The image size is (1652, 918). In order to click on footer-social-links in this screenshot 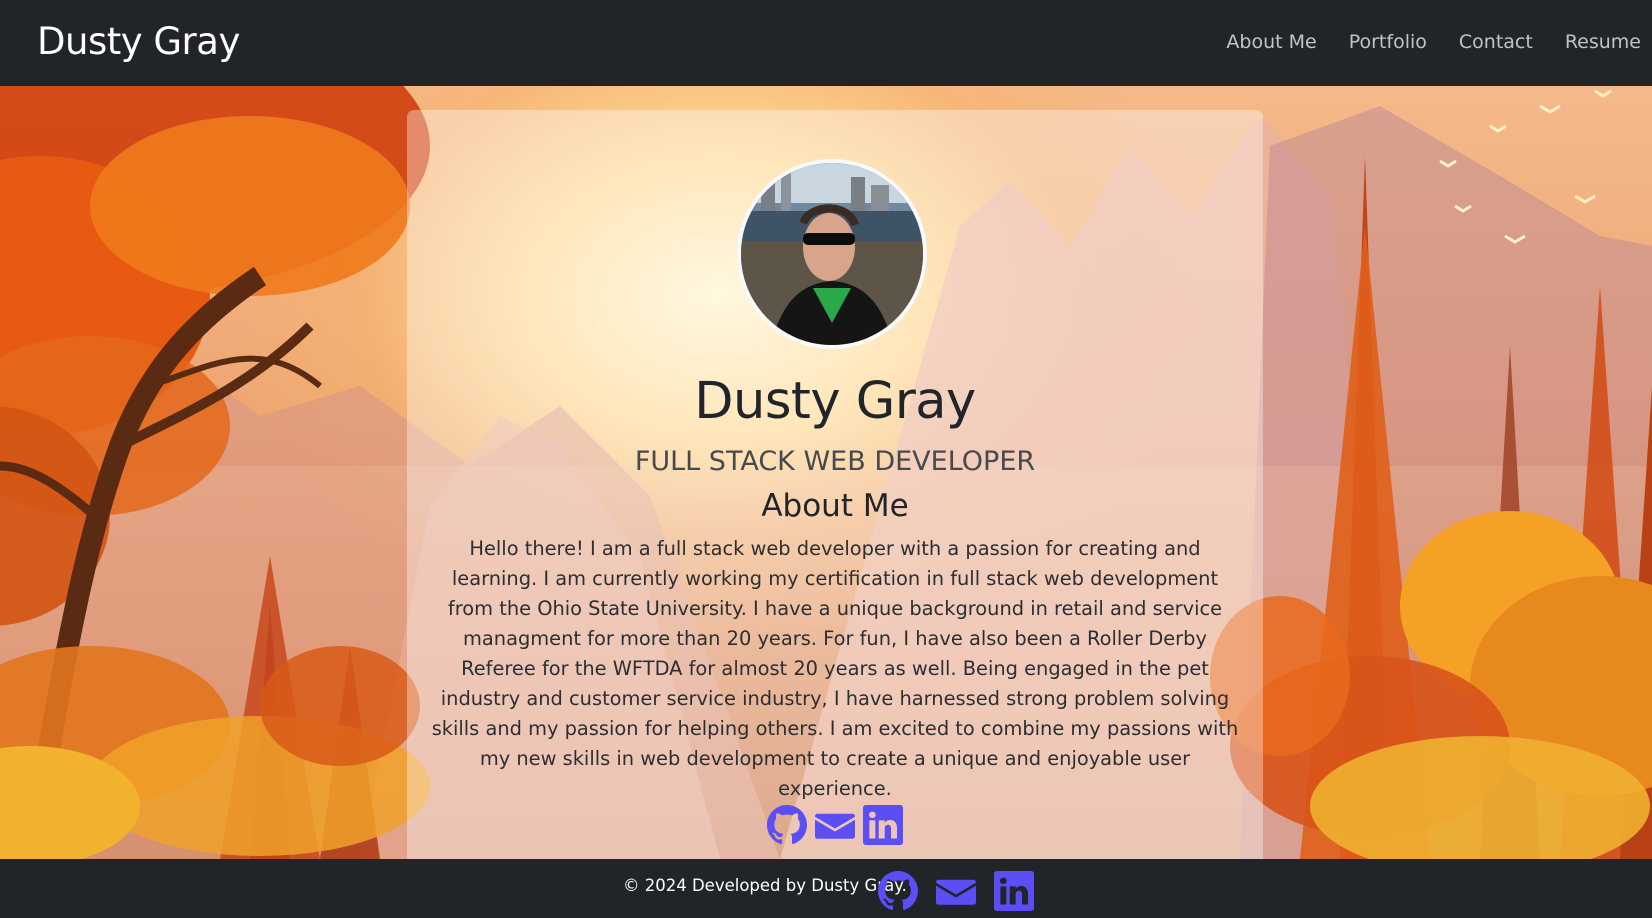, I will do `click(956, 891)`.